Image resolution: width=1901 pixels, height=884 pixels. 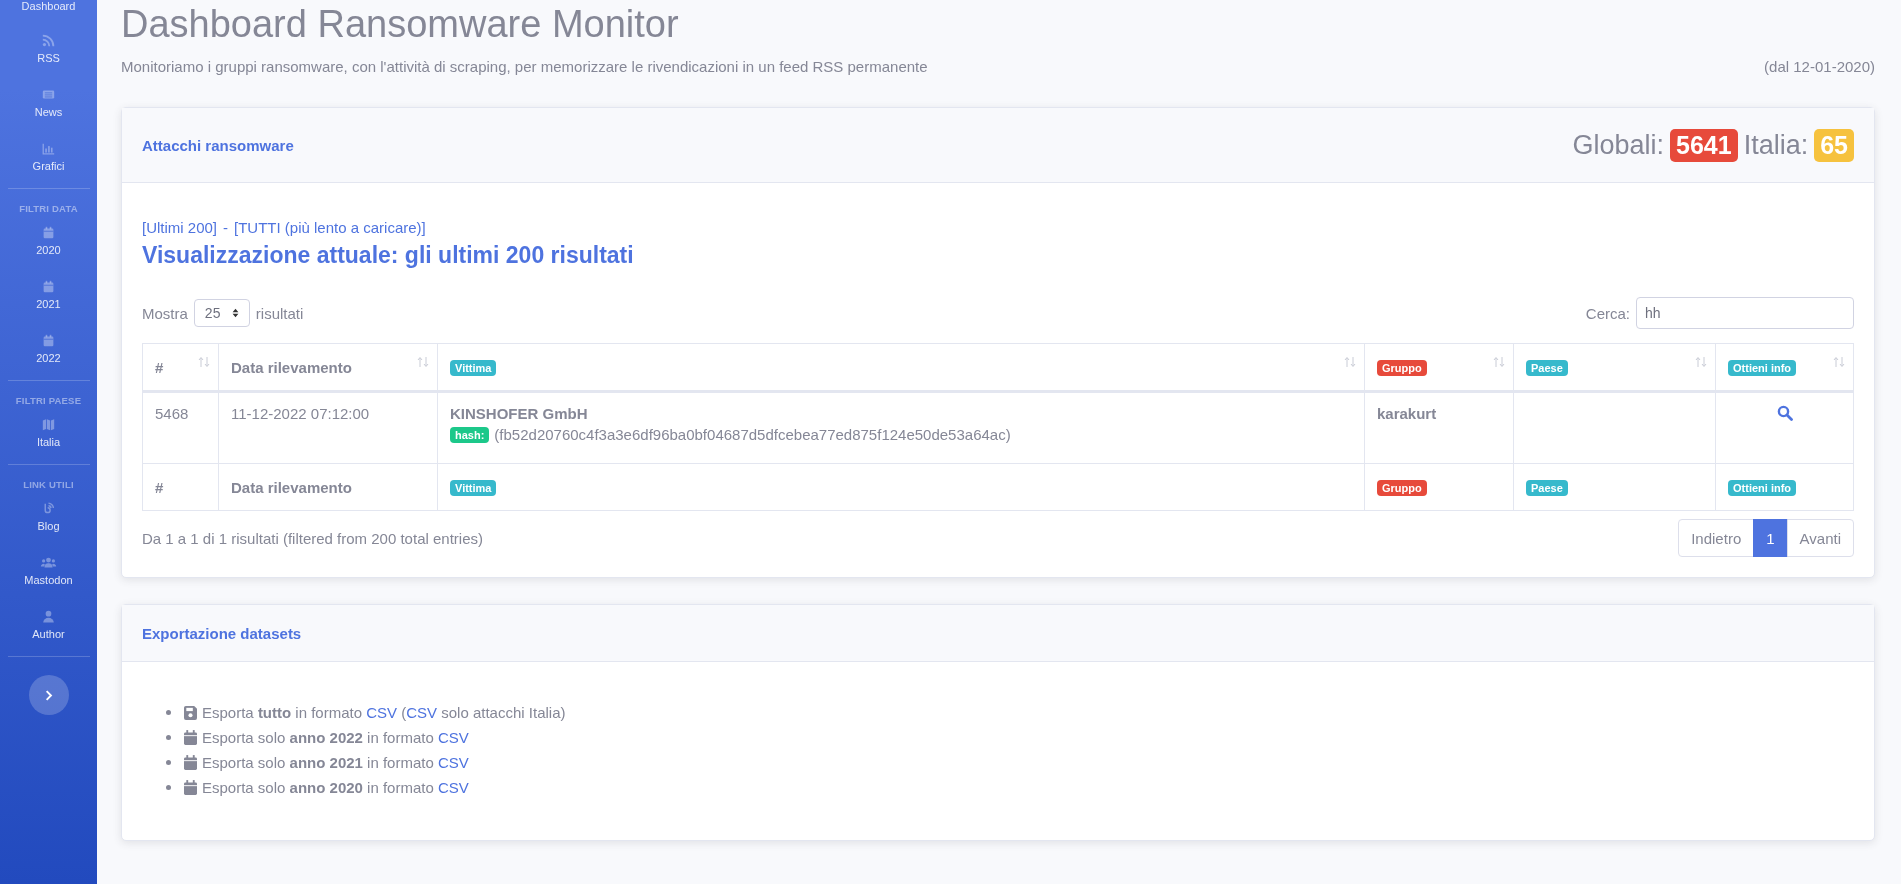 I want to click on since-date: (dal 12-01-2020), so click(x=1819, y=66).